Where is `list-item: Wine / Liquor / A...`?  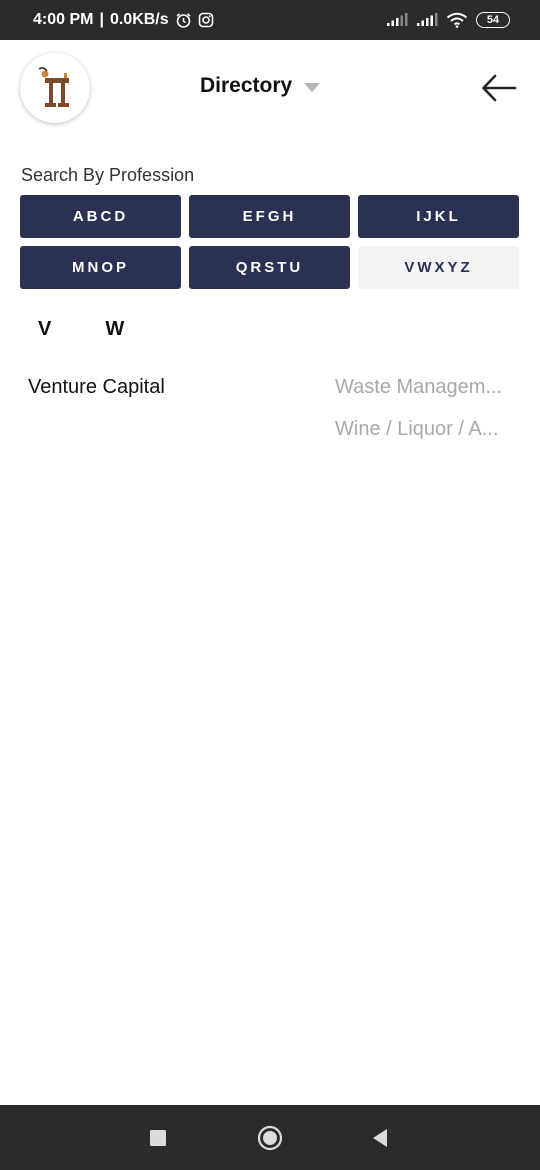 list-item: Wine / Liquor / A... is located at coordinates (416, 429).